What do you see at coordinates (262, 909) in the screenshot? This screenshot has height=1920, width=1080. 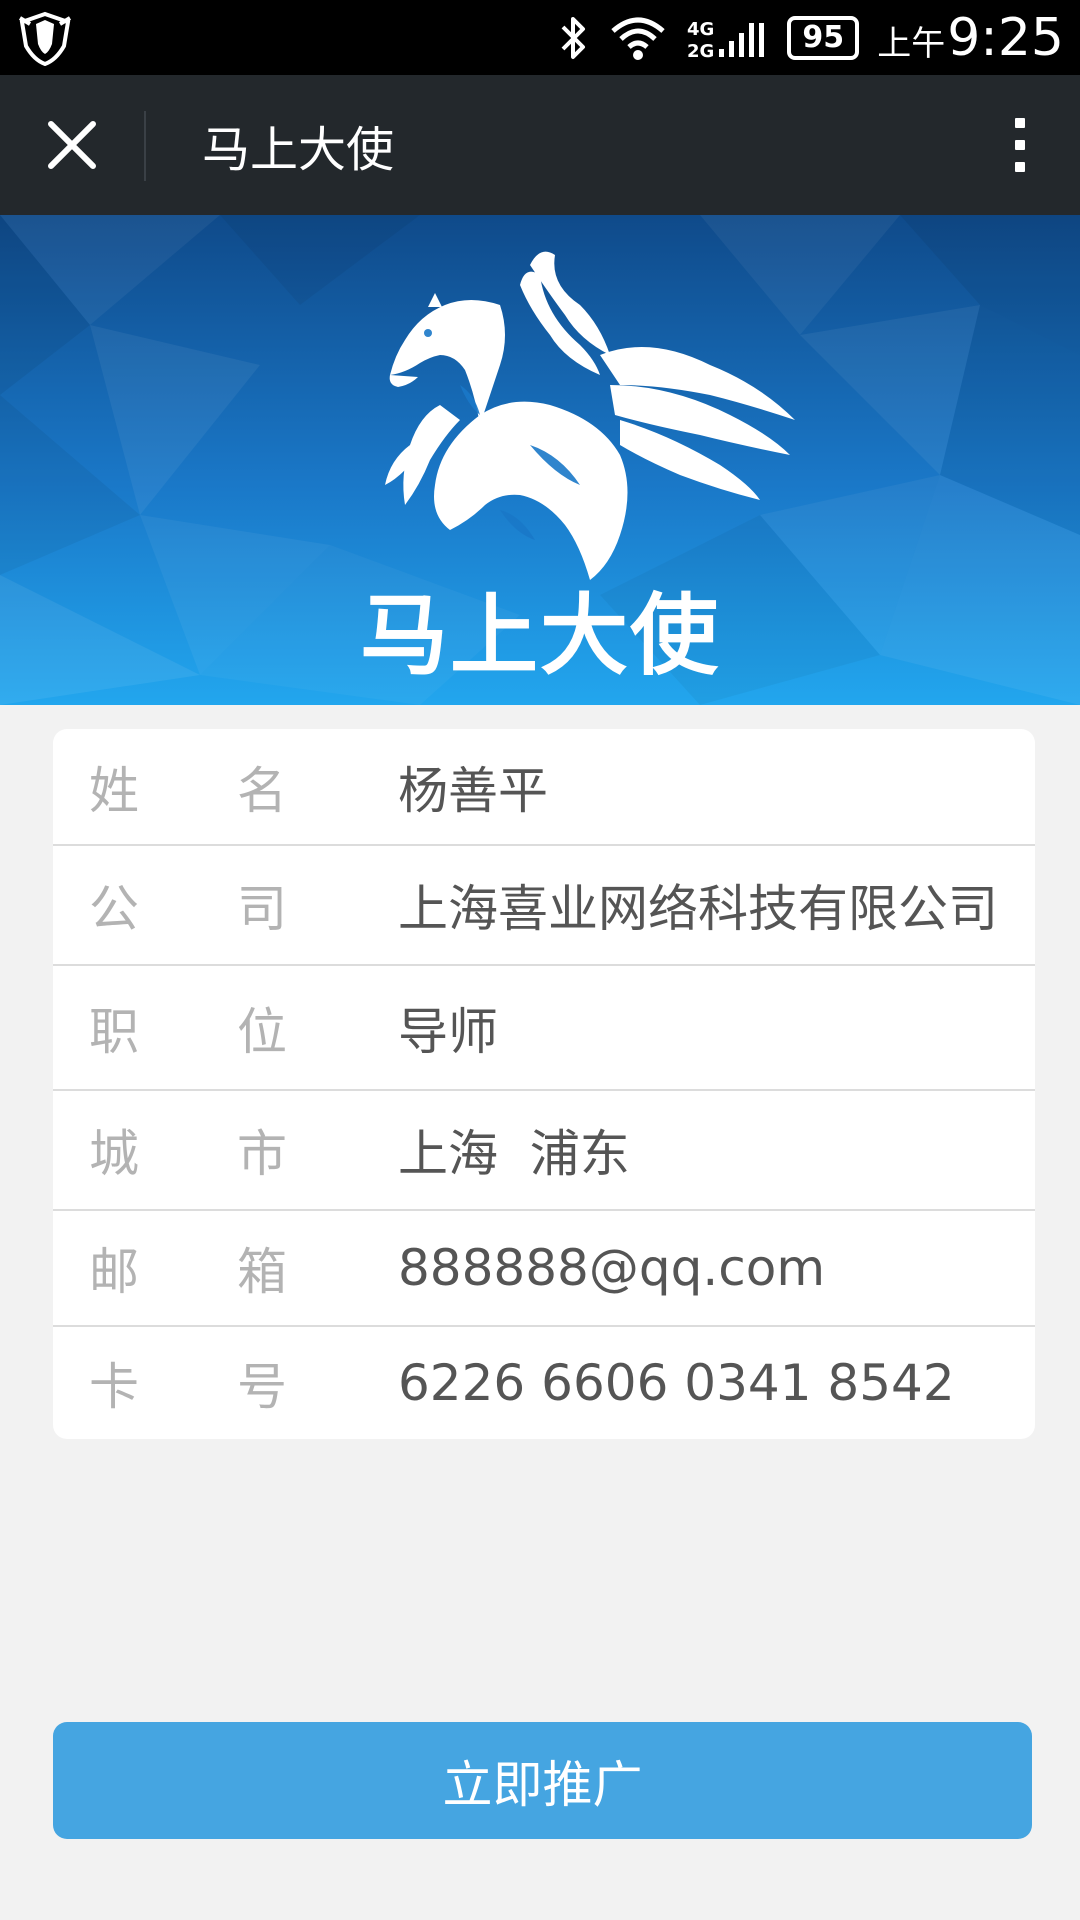 I see `row-label-second-char: 司` at bounding box center [262, 909].